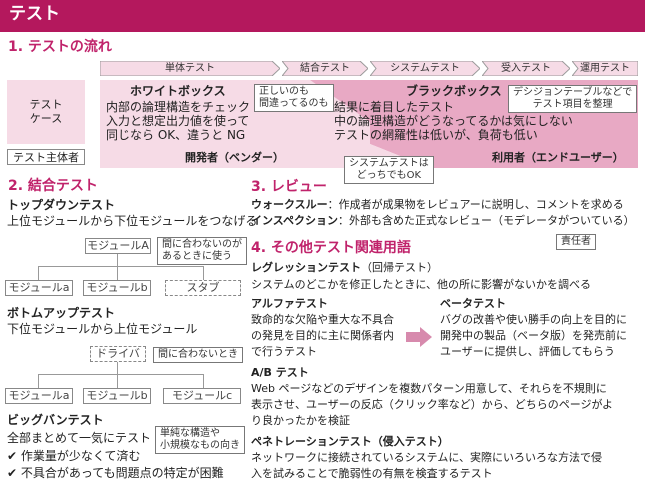 The width and height of the screenshot is (645, 485). Describe the element at coordinates (289, 187) in the screenshot. I see `section-title-review: 3. レビュー` at that location.